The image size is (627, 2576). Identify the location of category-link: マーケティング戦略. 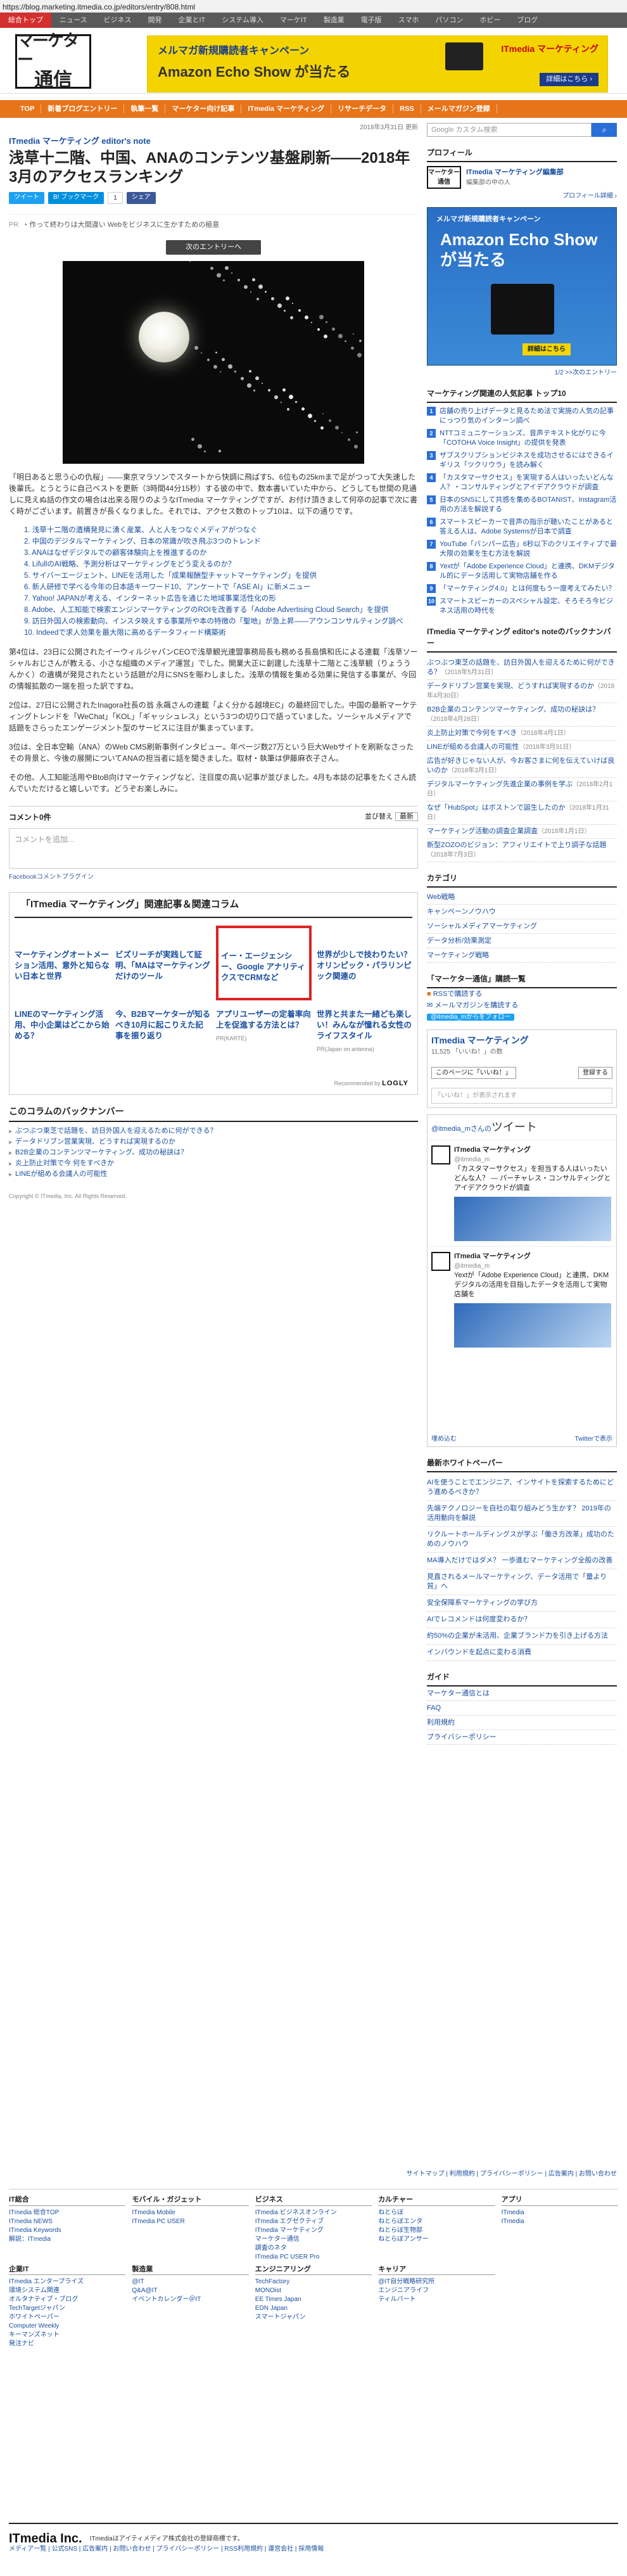
(522, 956).